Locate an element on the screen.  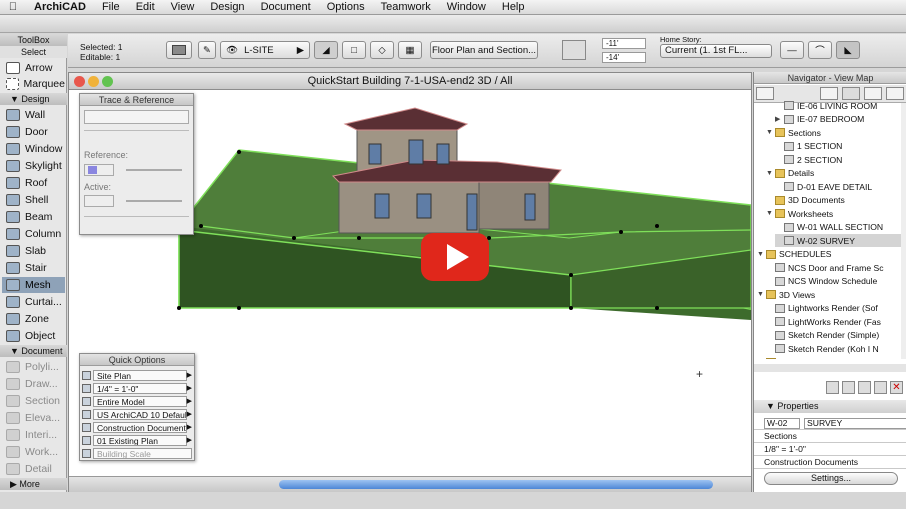
line-type-button: — is located at coordinates (792, 50).